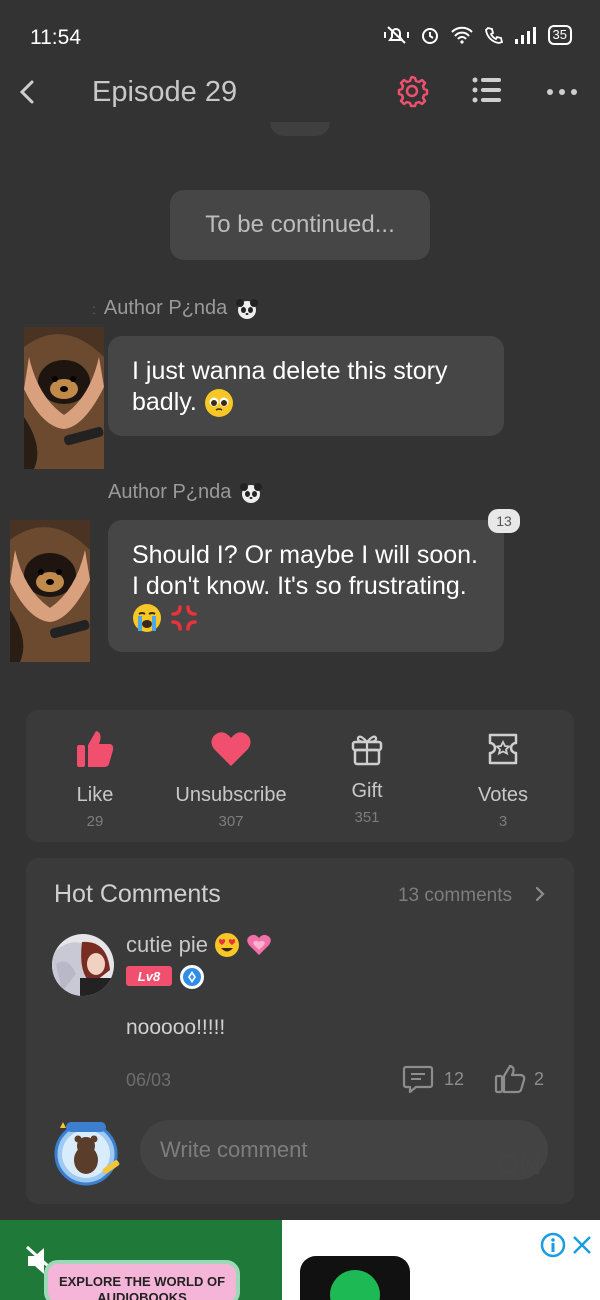 This screenshot has height=1300, width=600. Describe the element at coordinates (149, 976) in the screenshot. I see `level-badge: Lv8` at that location.